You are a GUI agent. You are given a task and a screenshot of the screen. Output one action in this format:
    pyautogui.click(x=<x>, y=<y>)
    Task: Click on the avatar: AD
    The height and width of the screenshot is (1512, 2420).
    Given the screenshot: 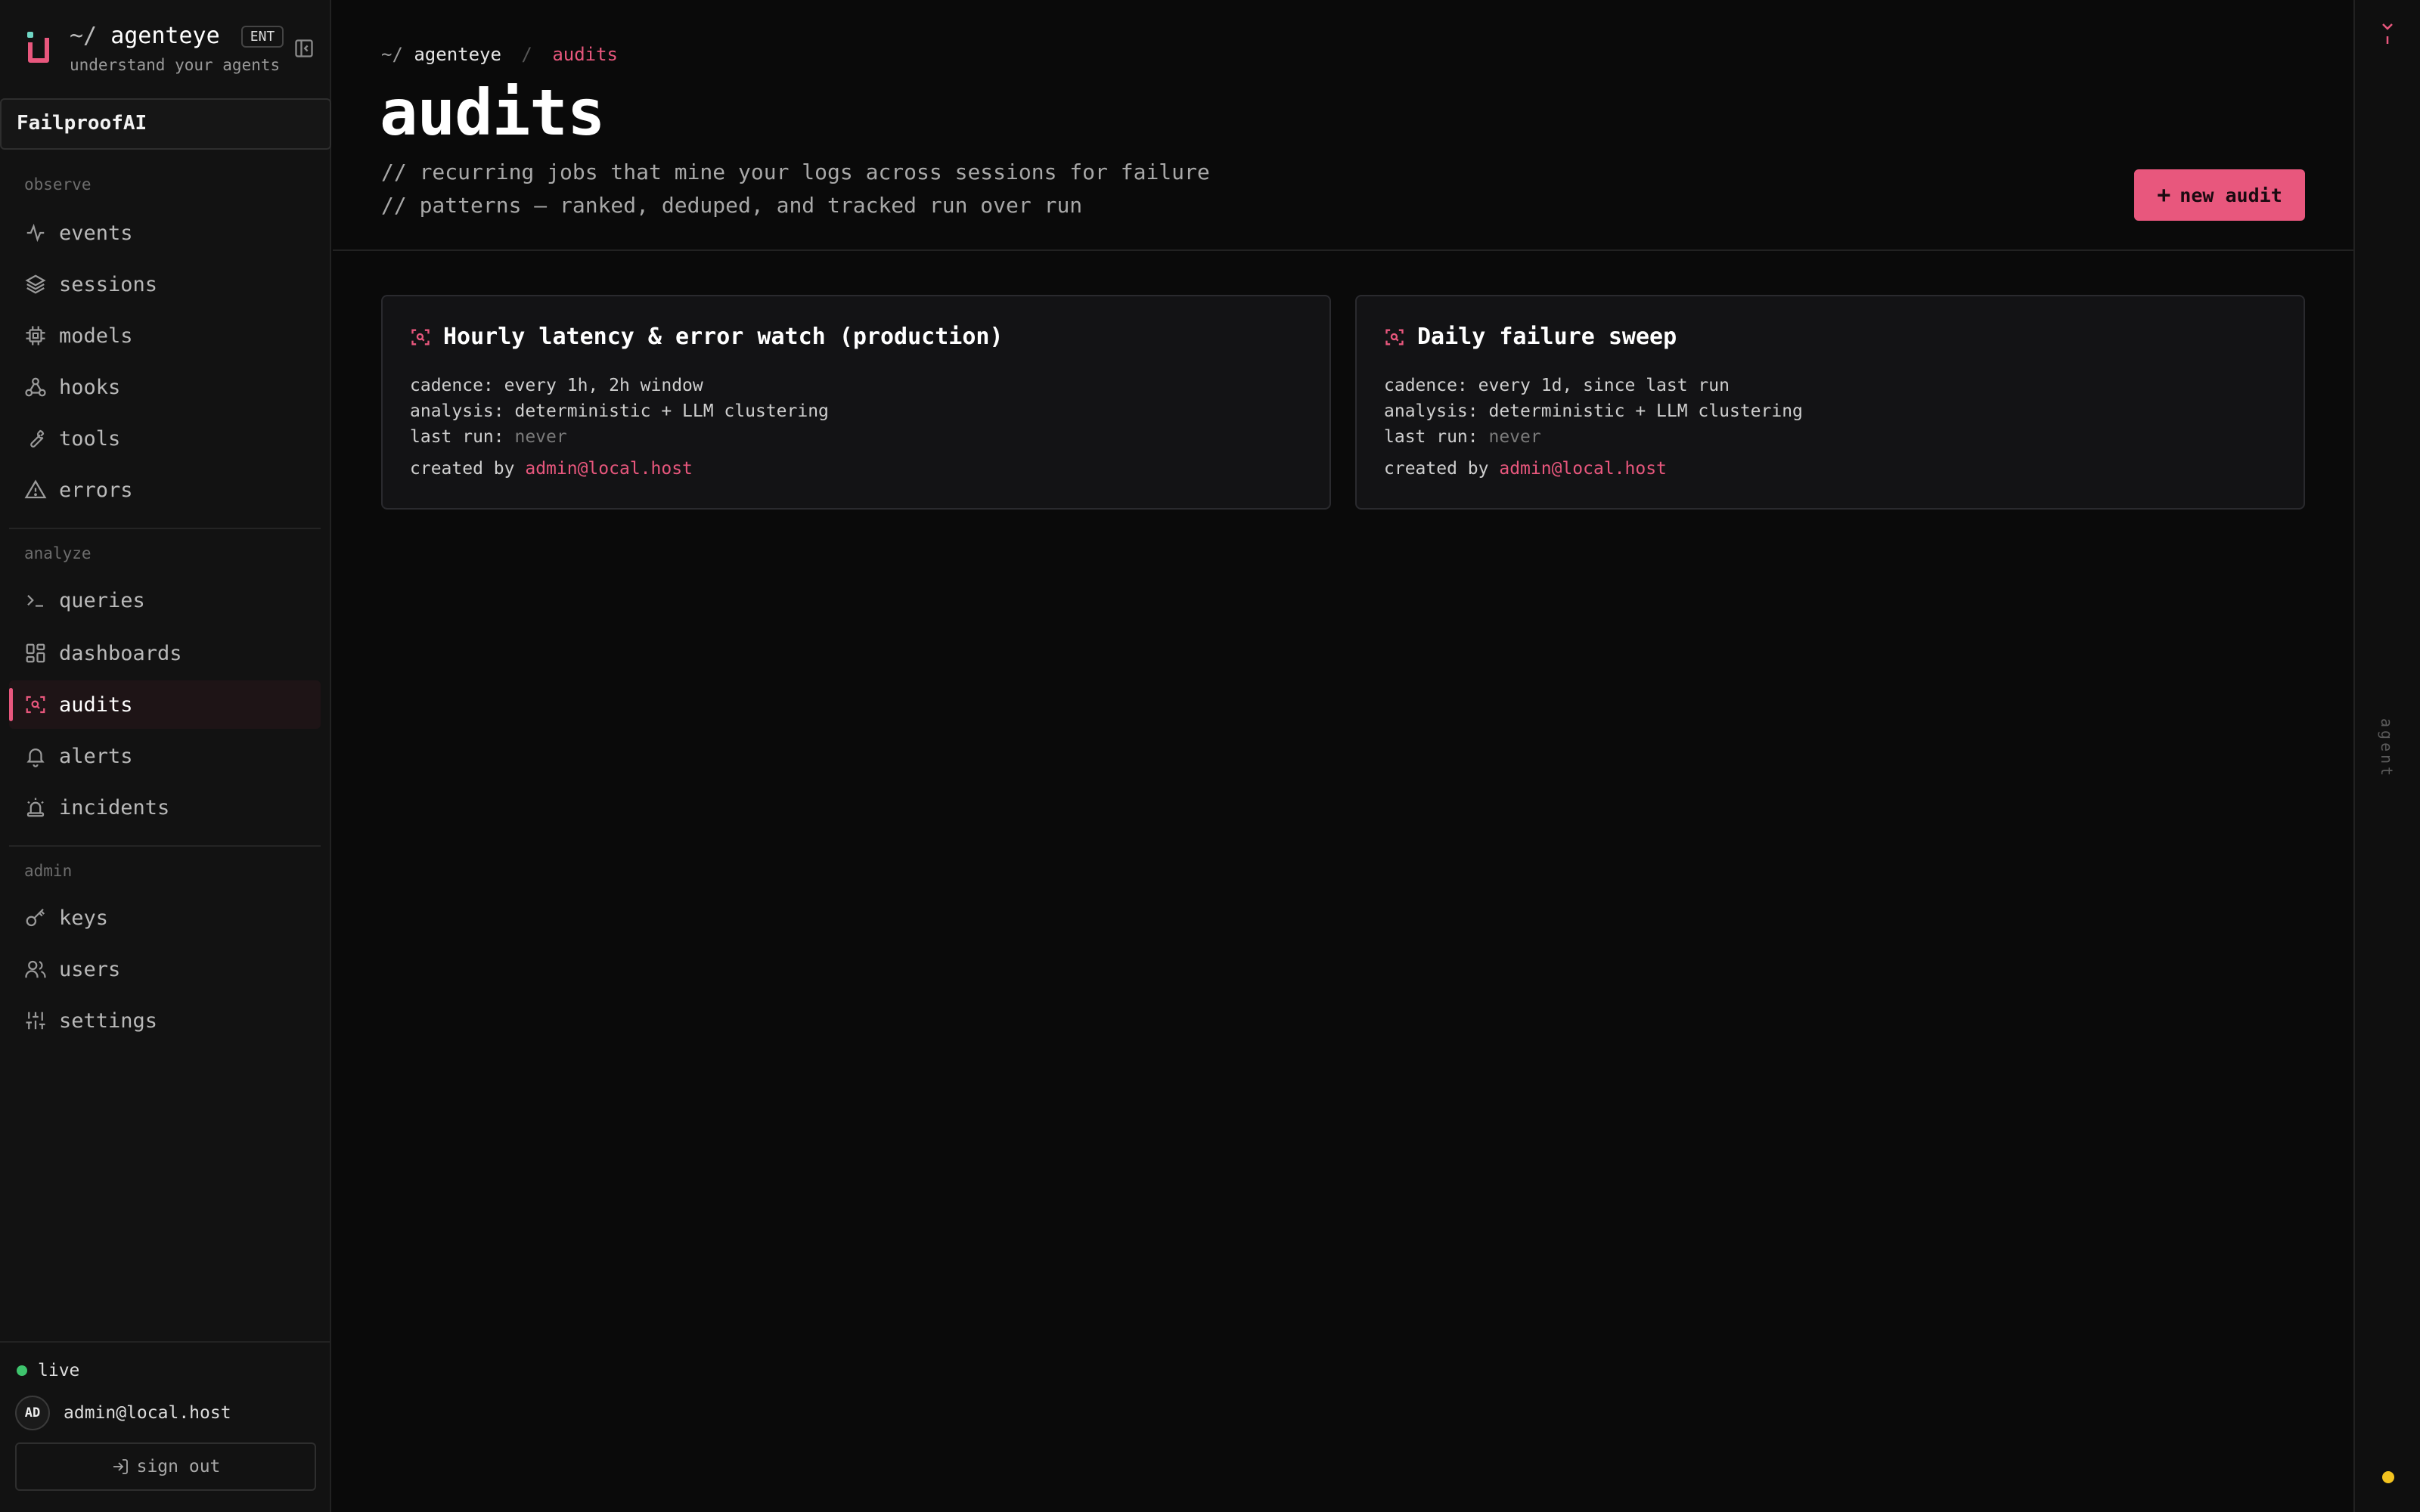 What is the action you would take?
    pyautogui.click(x=32, y=1413)
    